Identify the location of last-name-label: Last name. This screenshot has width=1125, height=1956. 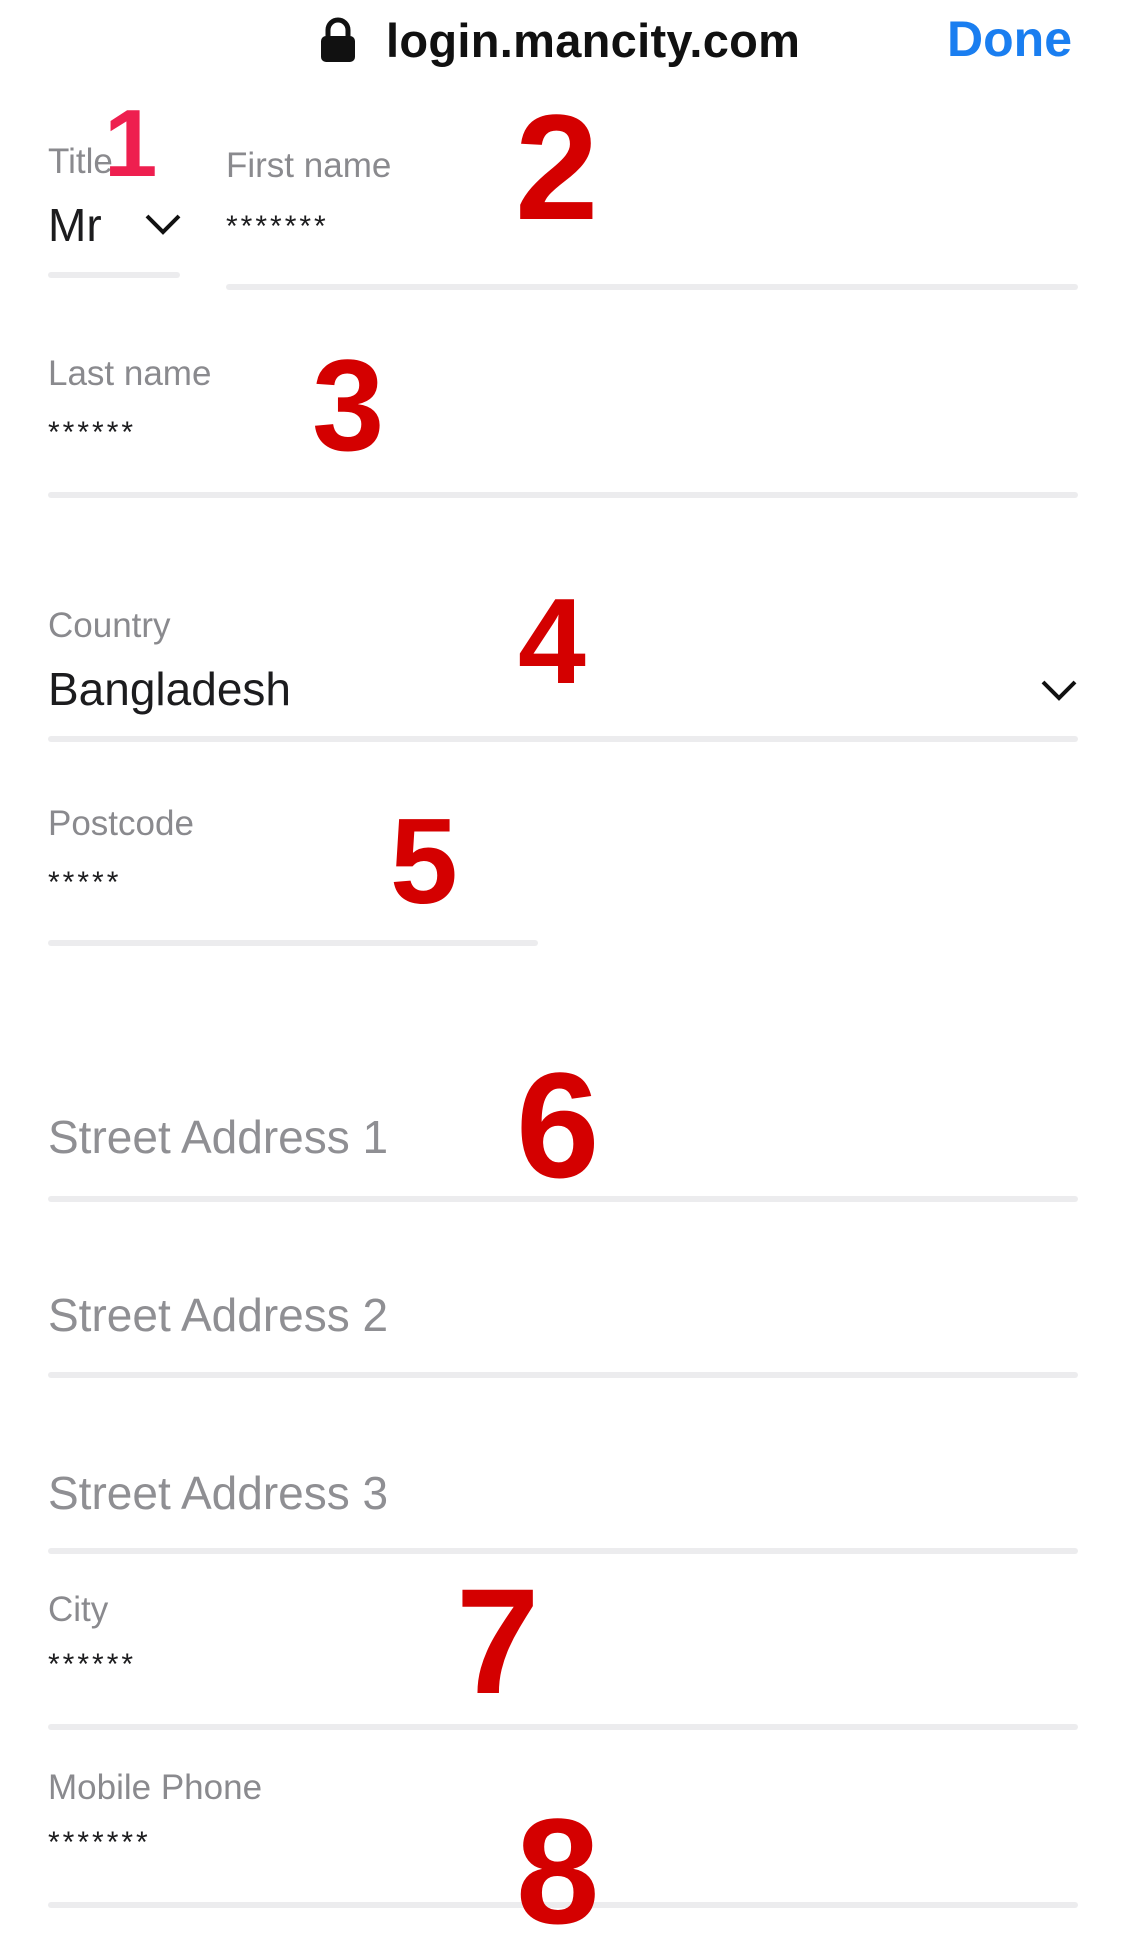
(130, 373).